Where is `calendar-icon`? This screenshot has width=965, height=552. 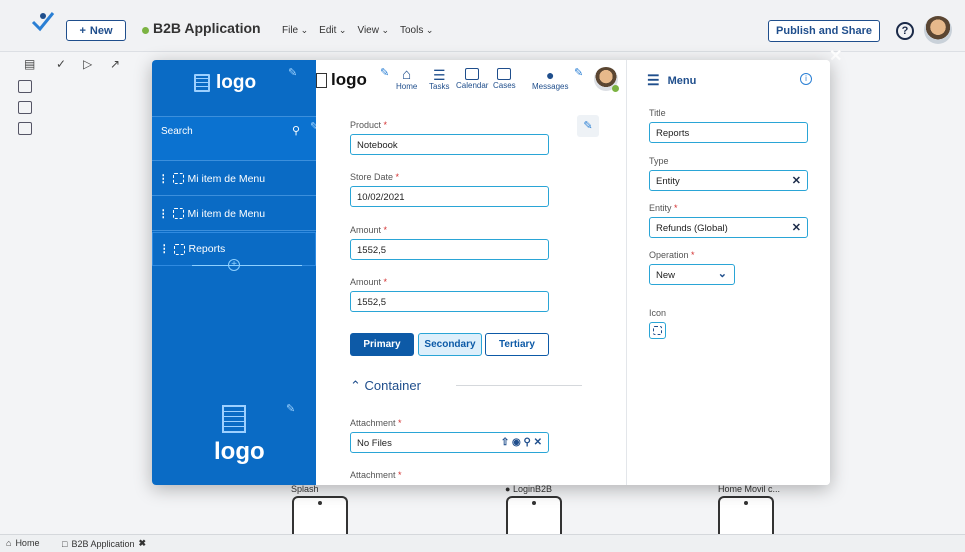
calendar-icon is located at coordinates (472, 74).